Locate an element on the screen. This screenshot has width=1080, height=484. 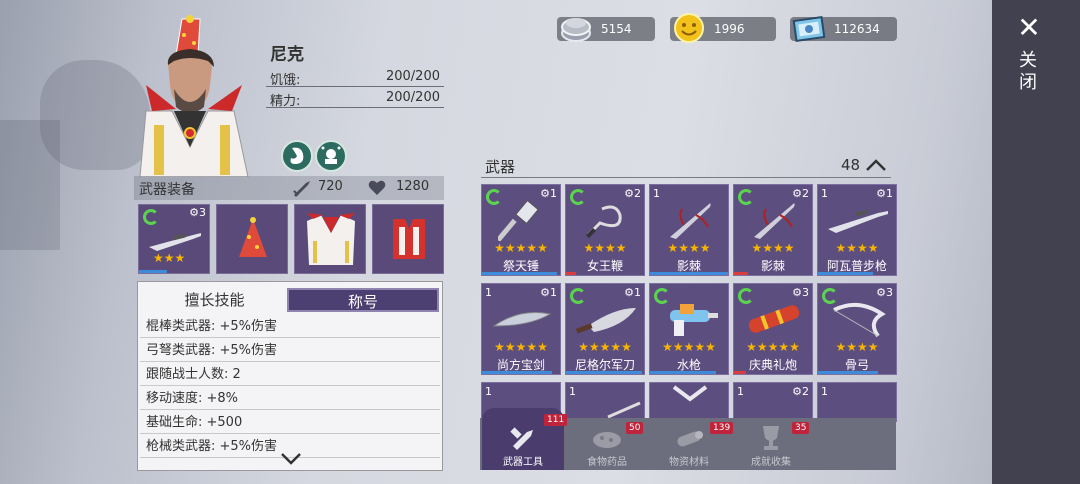
gold-coins-value: 1996 is located at coordinates (729, 29).